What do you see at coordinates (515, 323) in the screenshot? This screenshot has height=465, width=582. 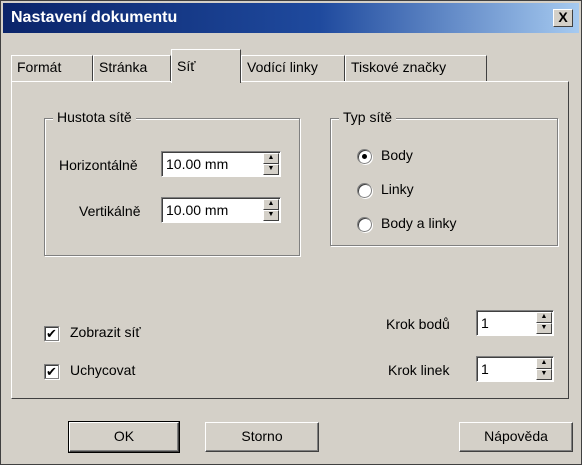 I see `point-step-spinner: 1 ▲ ▼` at bounding box center [515, 323].